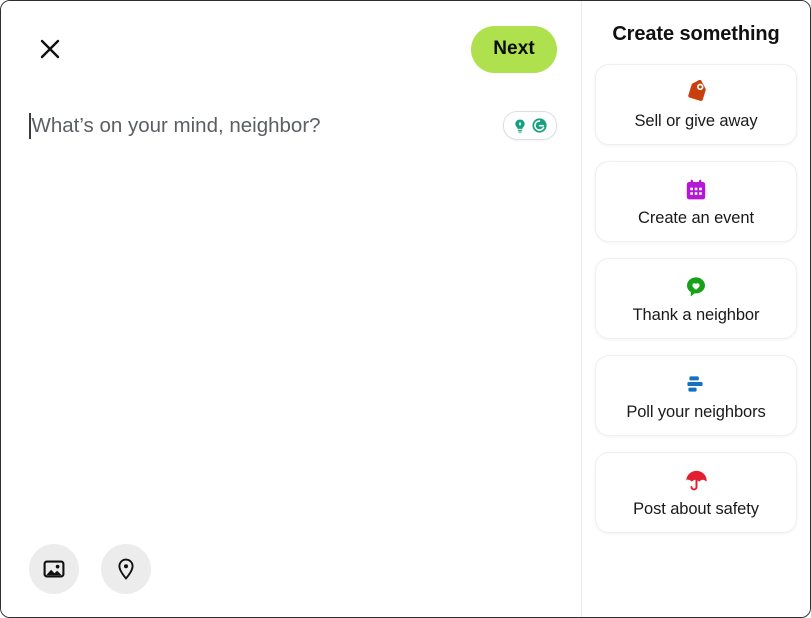 This screenshot has width=811, height=618. I want to click on create-card-label: Create an event, so click(696, 217).